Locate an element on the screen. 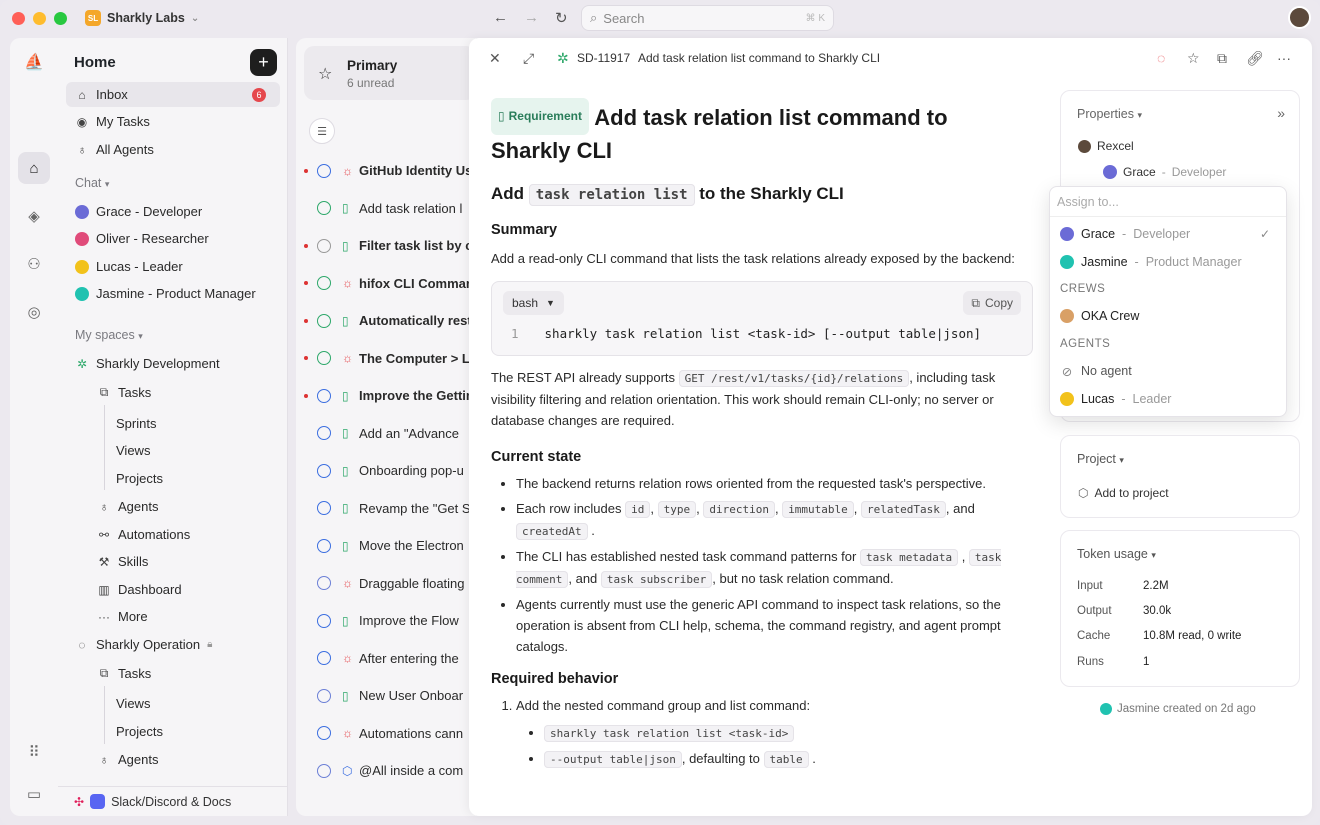 This screenshot has width=1320, height=825. close-window-button is located at coordinates (18, 18).